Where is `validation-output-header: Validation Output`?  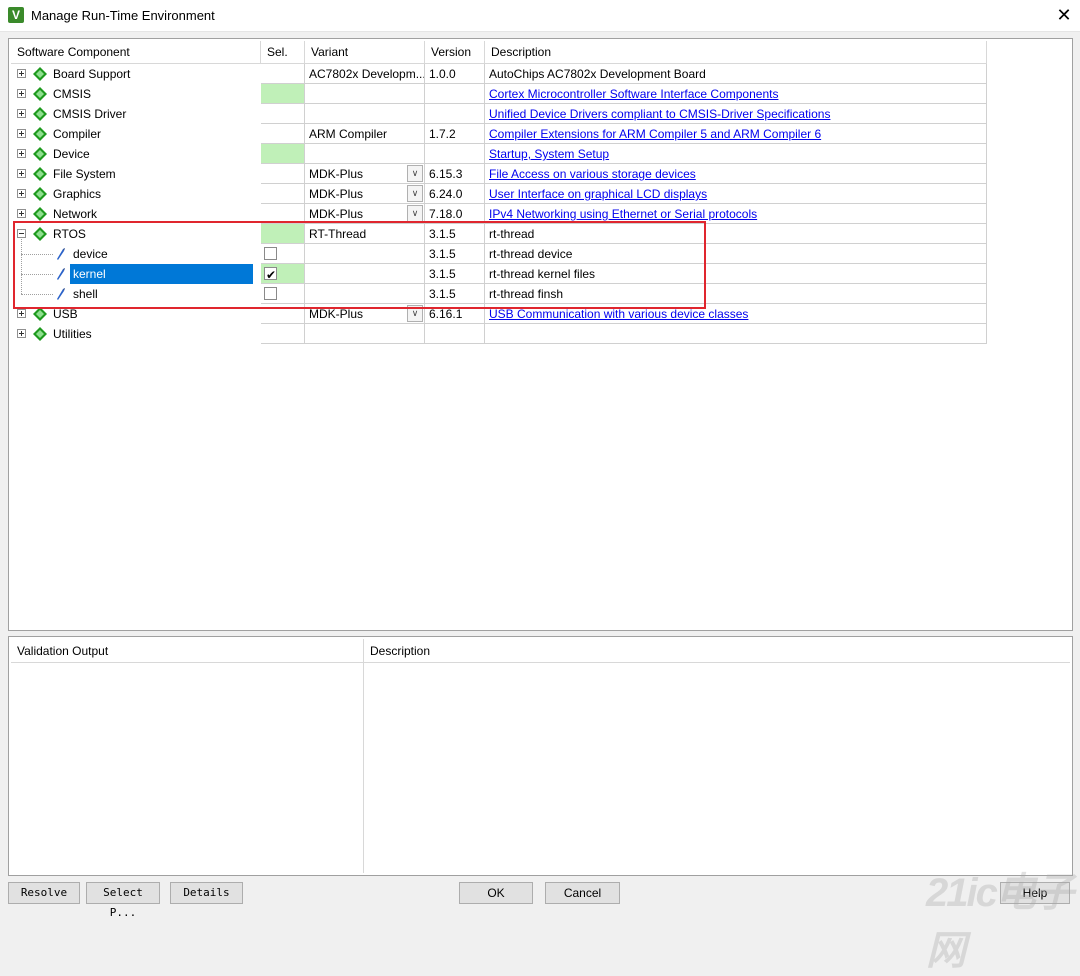 validation-output-header: Validation Output is located at coordinates (187, 651).